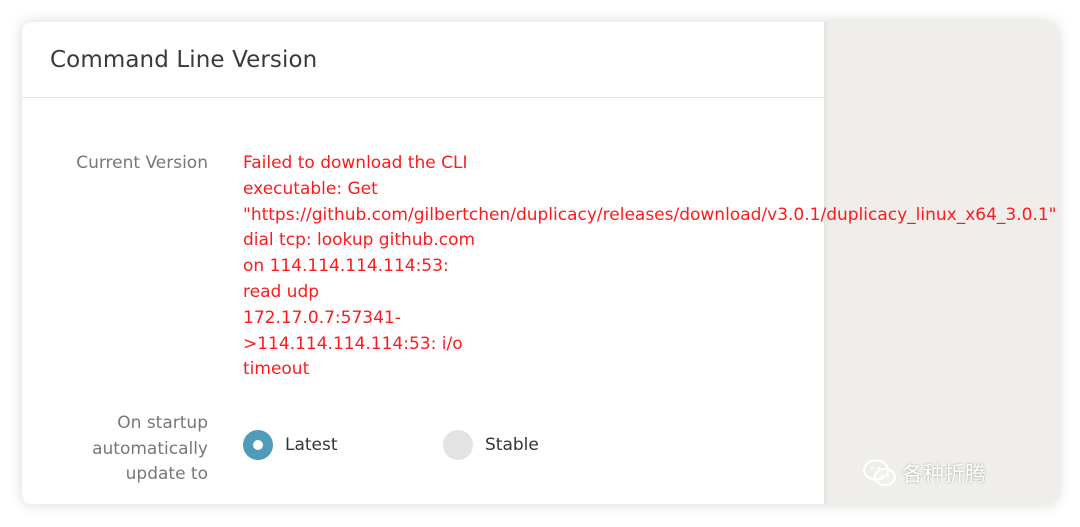 This screenshot has width=1080, height=527. I want to click on stable-radio-option: Stable, so click(491, 445).